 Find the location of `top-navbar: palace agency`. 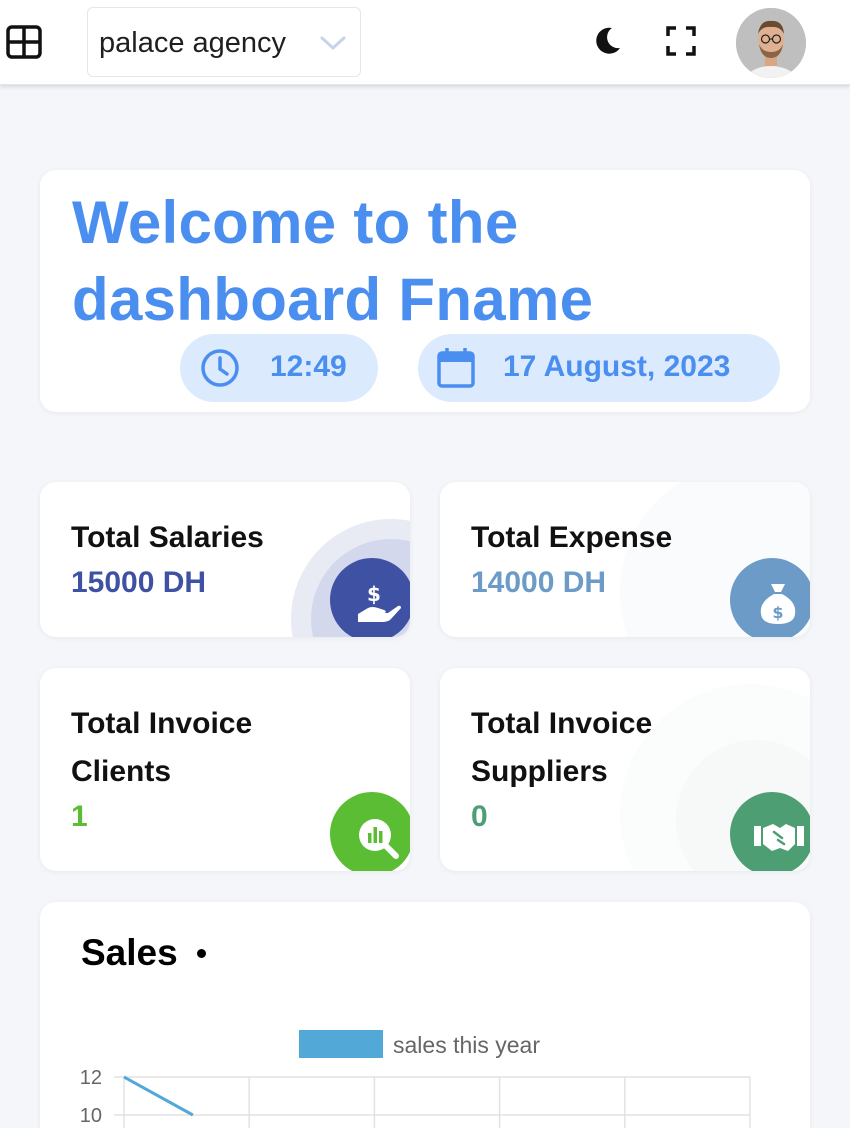

top-navbar: palace agency is located at coordinates (425, 42).